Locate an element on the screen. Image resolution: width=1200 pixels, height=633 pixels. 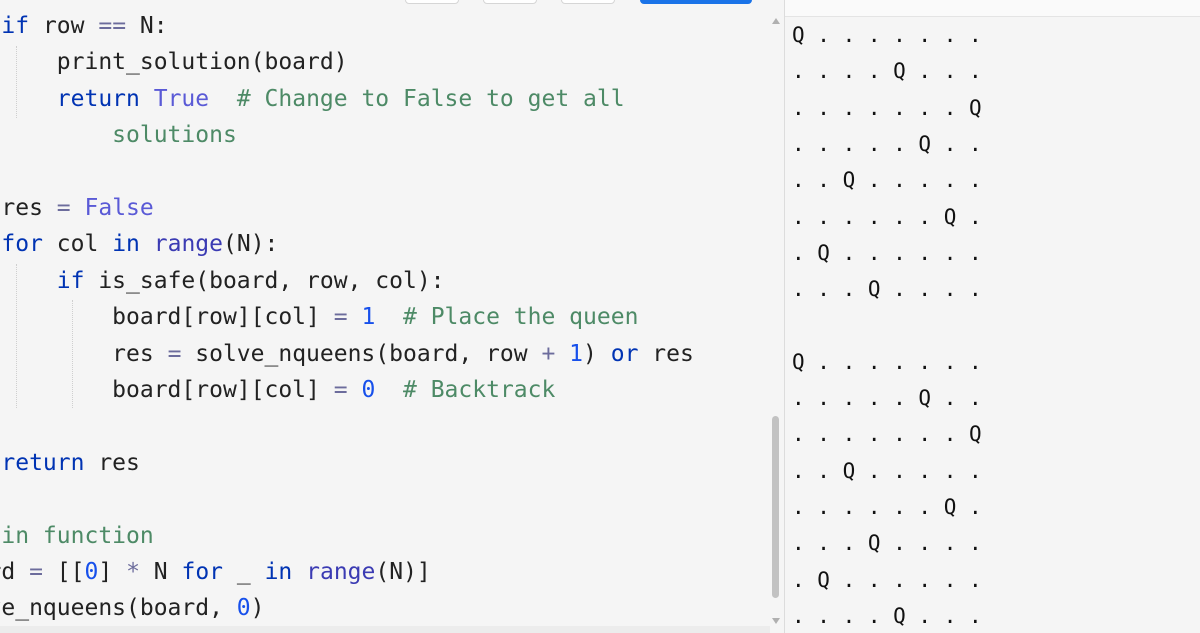
code-line: res = False is located at coordinates (77, 208).